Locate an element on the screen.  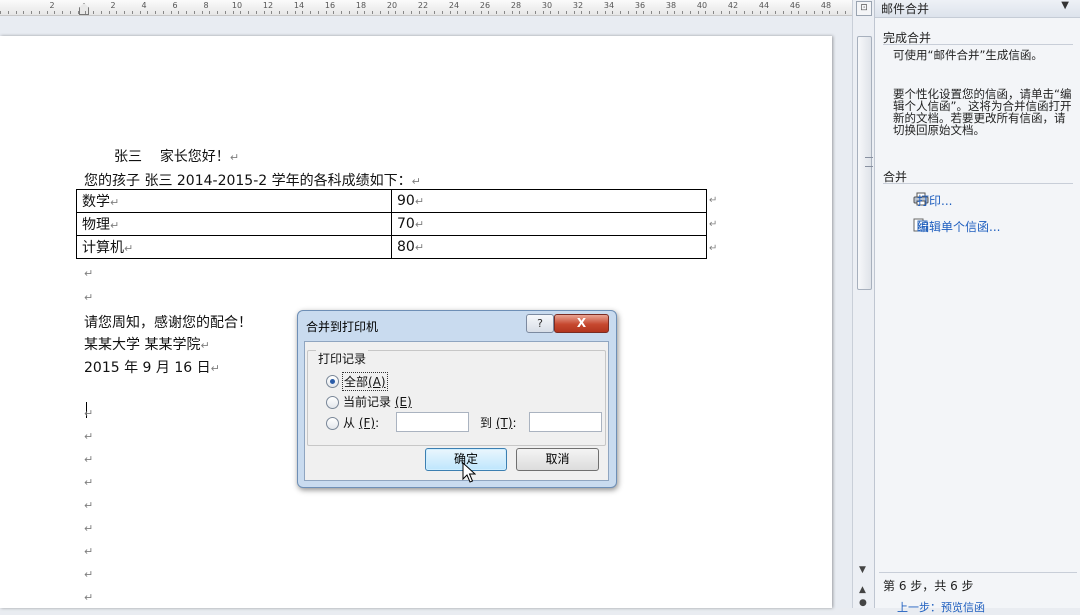
ruler-number: 28 is located at coordinates (516, 5).